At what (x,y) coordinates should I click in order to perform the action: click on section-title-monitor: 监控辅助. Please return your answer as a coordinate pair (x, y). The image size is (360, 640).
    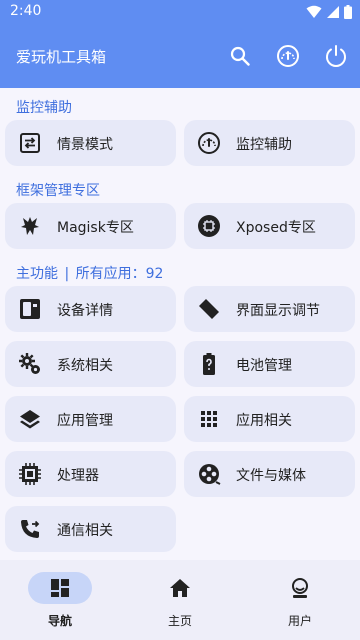
    Looking at the image, I should click on (44, 108).